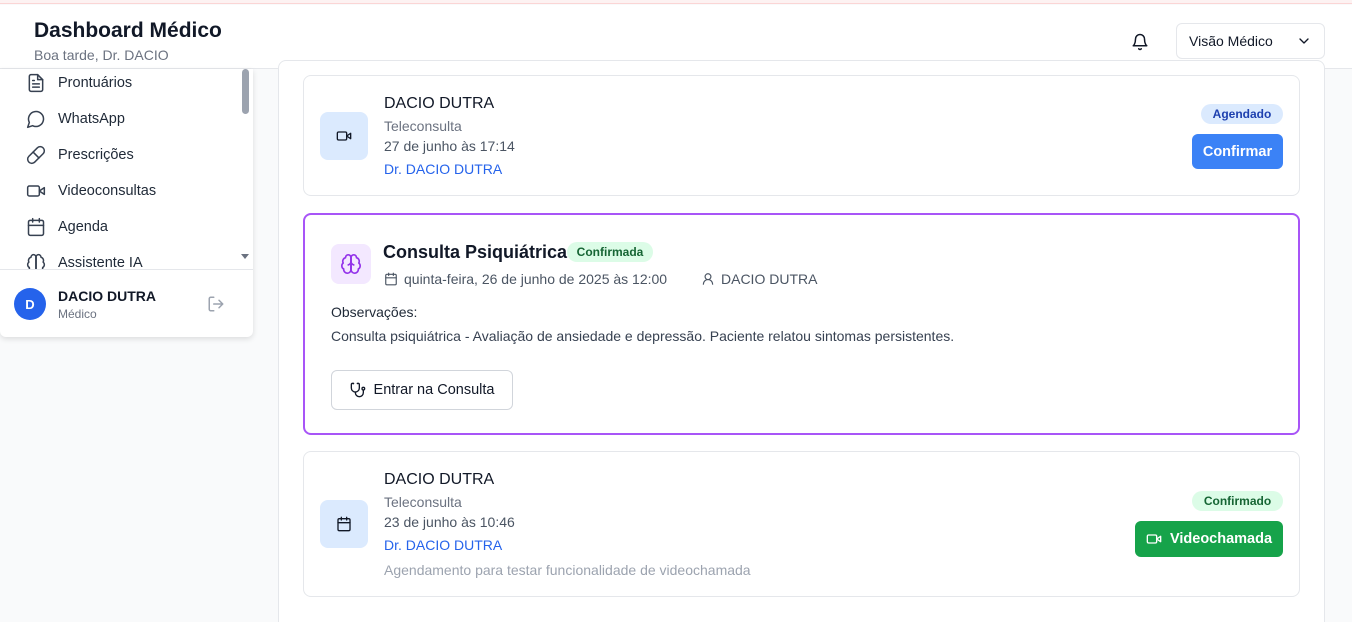 The height and width of the screenshot is (622, 1352). What do you see at coordinates (101, 55) in the screenshot?
I see `greeting: Boa tarde, Dr. DACIO` at bounding box center [101, 55].